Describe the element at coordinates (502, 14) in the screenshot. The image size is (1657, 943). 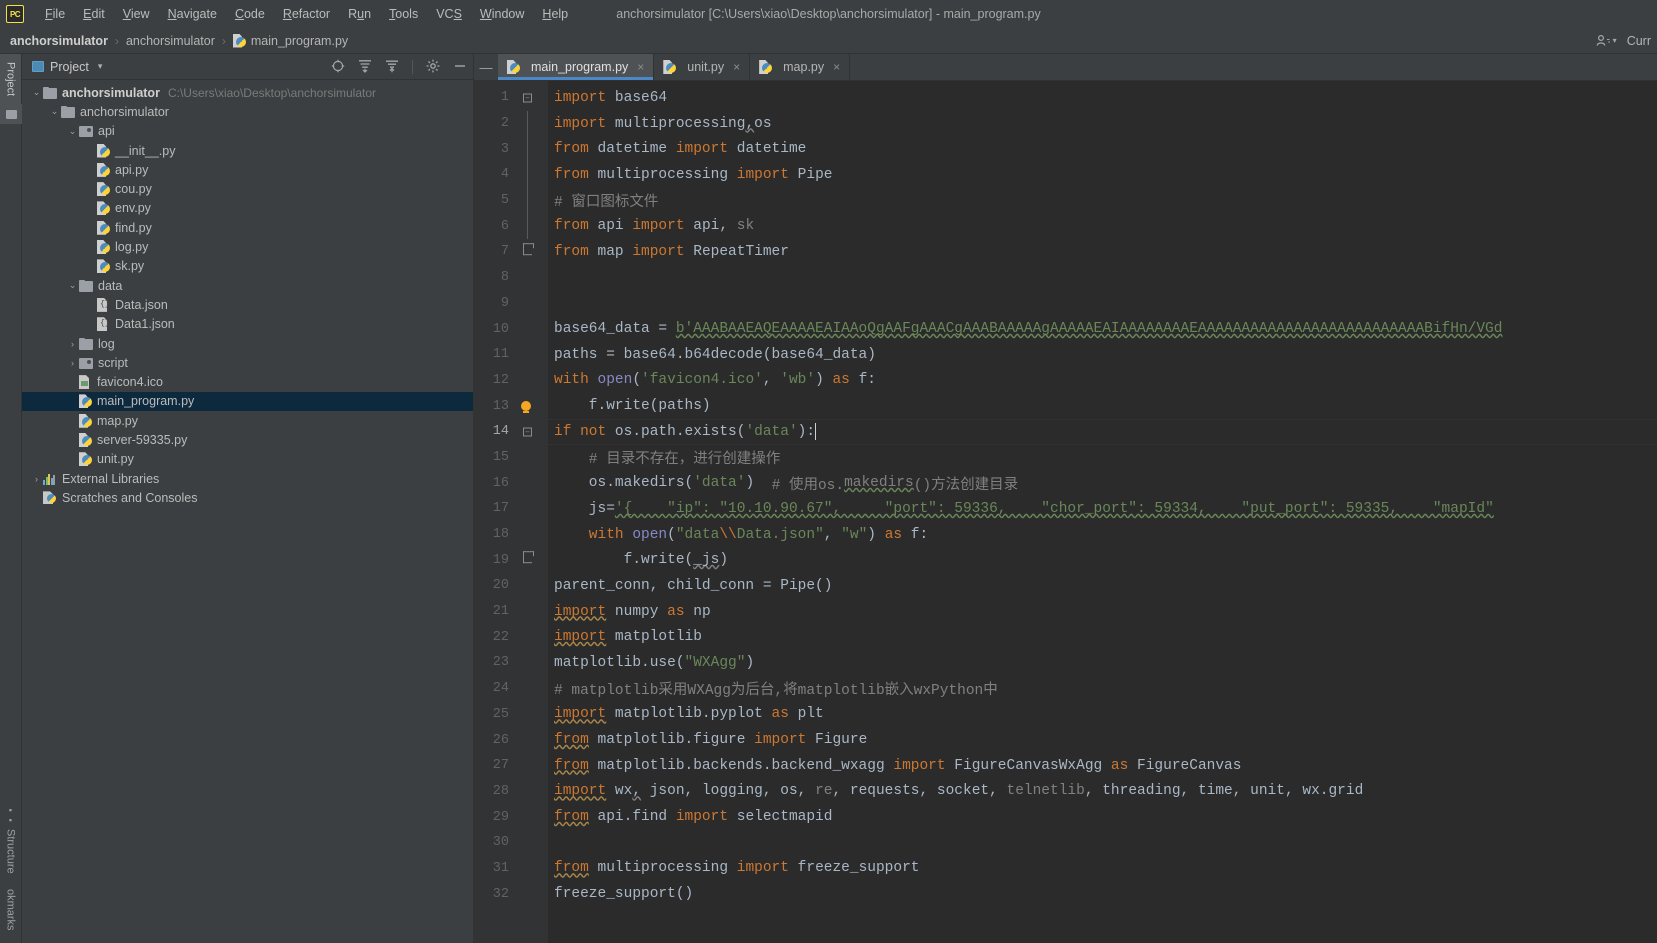
I see `menu-item-window: Window` at that location.